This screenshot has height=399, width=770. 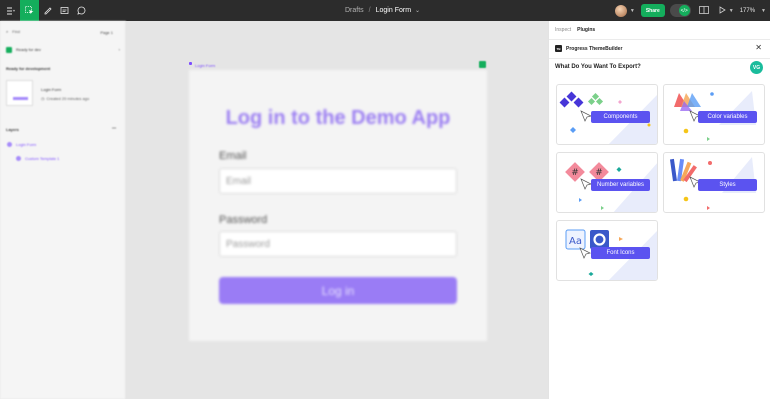 What do you see at coordinates (68, 98) in the screenshot?
I see `ready-item-meta-text: Created 20 minutes ago` at bounding box center [68, 98].